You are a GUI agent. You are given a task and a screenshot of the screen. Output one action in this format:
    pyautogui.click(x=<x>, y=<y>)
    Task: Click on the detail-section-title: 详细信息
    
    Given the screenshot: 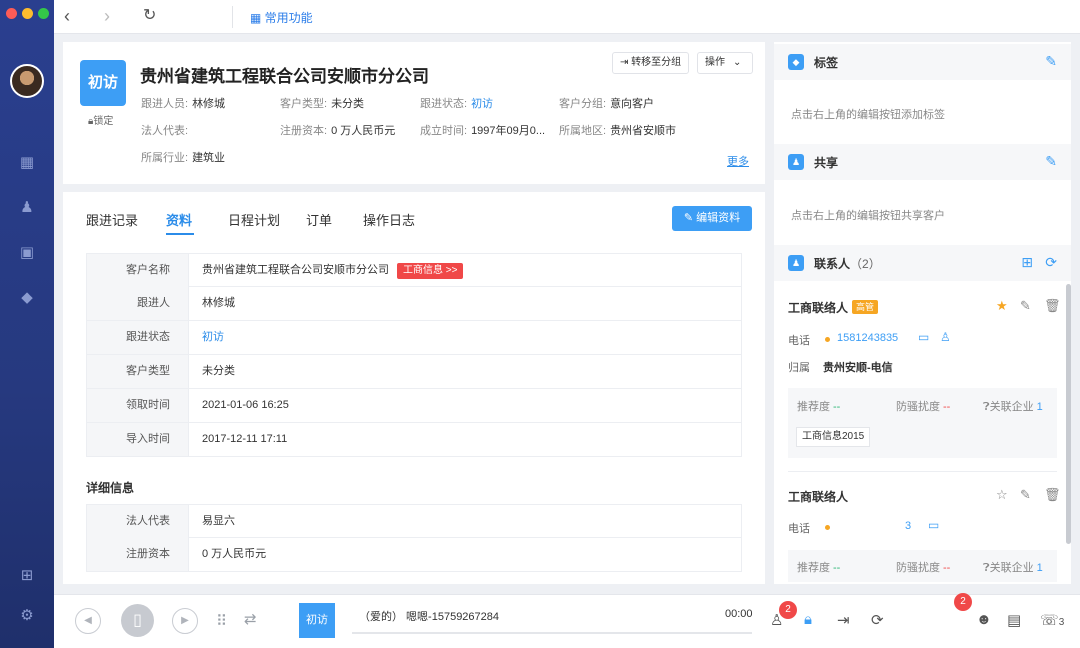 What is the action you would take?
    pyautogui.click(x=110, y=488)
    